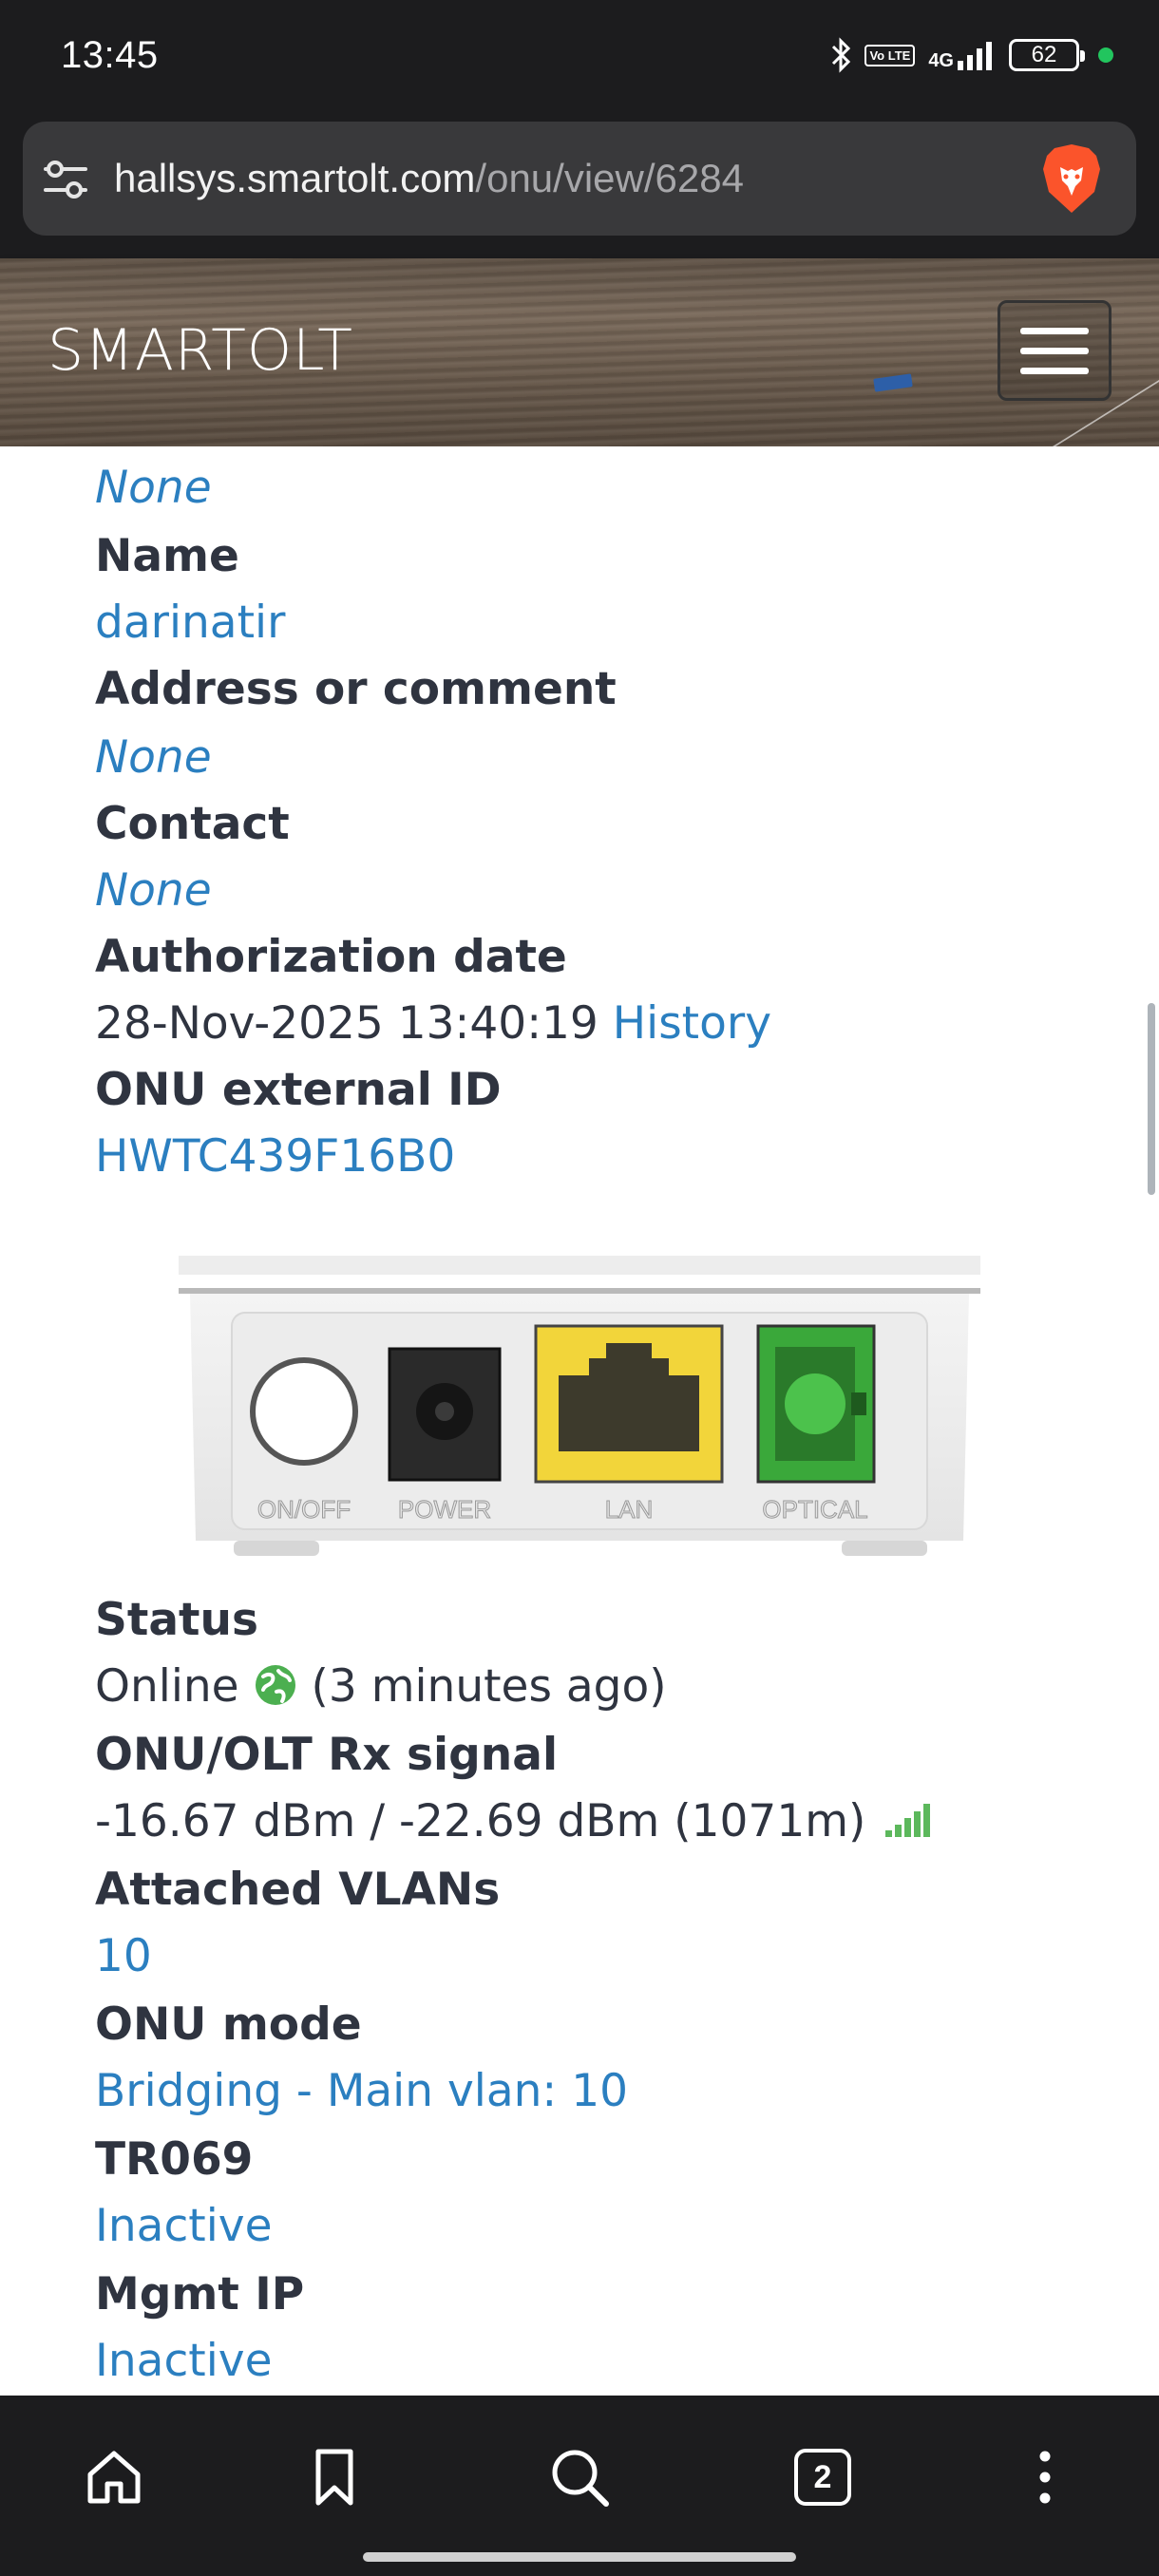  I want to click on port-label-lan: LAN, so click(629, 1509).